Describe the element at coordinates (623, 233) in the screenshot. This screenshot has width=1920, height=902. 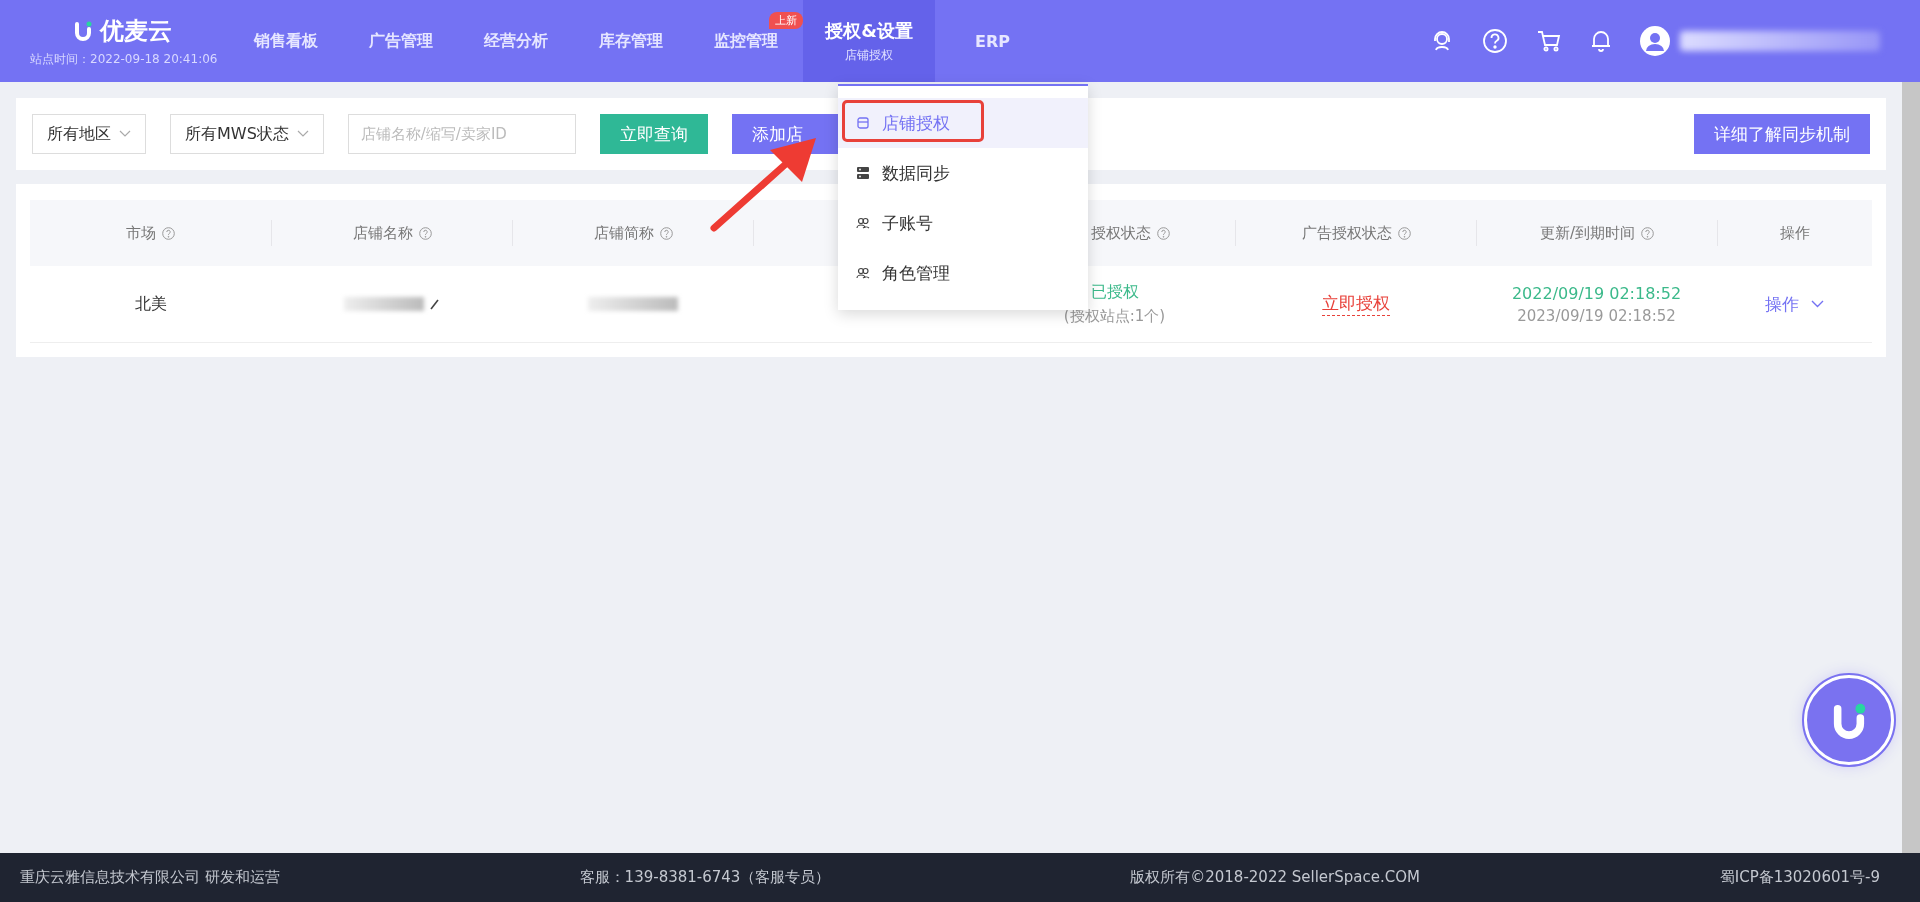
I see `column-header: 店铺简称` at that location.